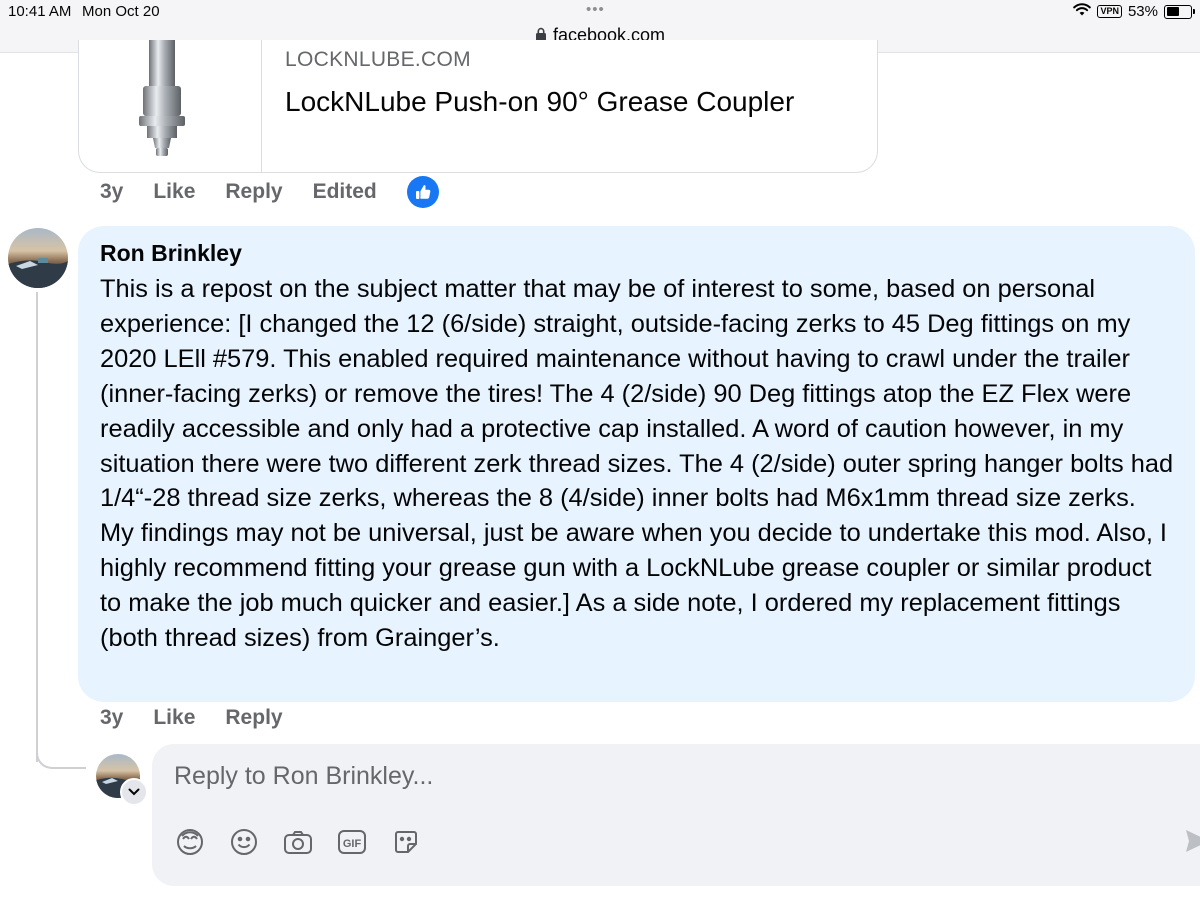 The width and height of the screenshot is (1200, 900). I want to click on avatar-sticker-icon, so click(190, 842).